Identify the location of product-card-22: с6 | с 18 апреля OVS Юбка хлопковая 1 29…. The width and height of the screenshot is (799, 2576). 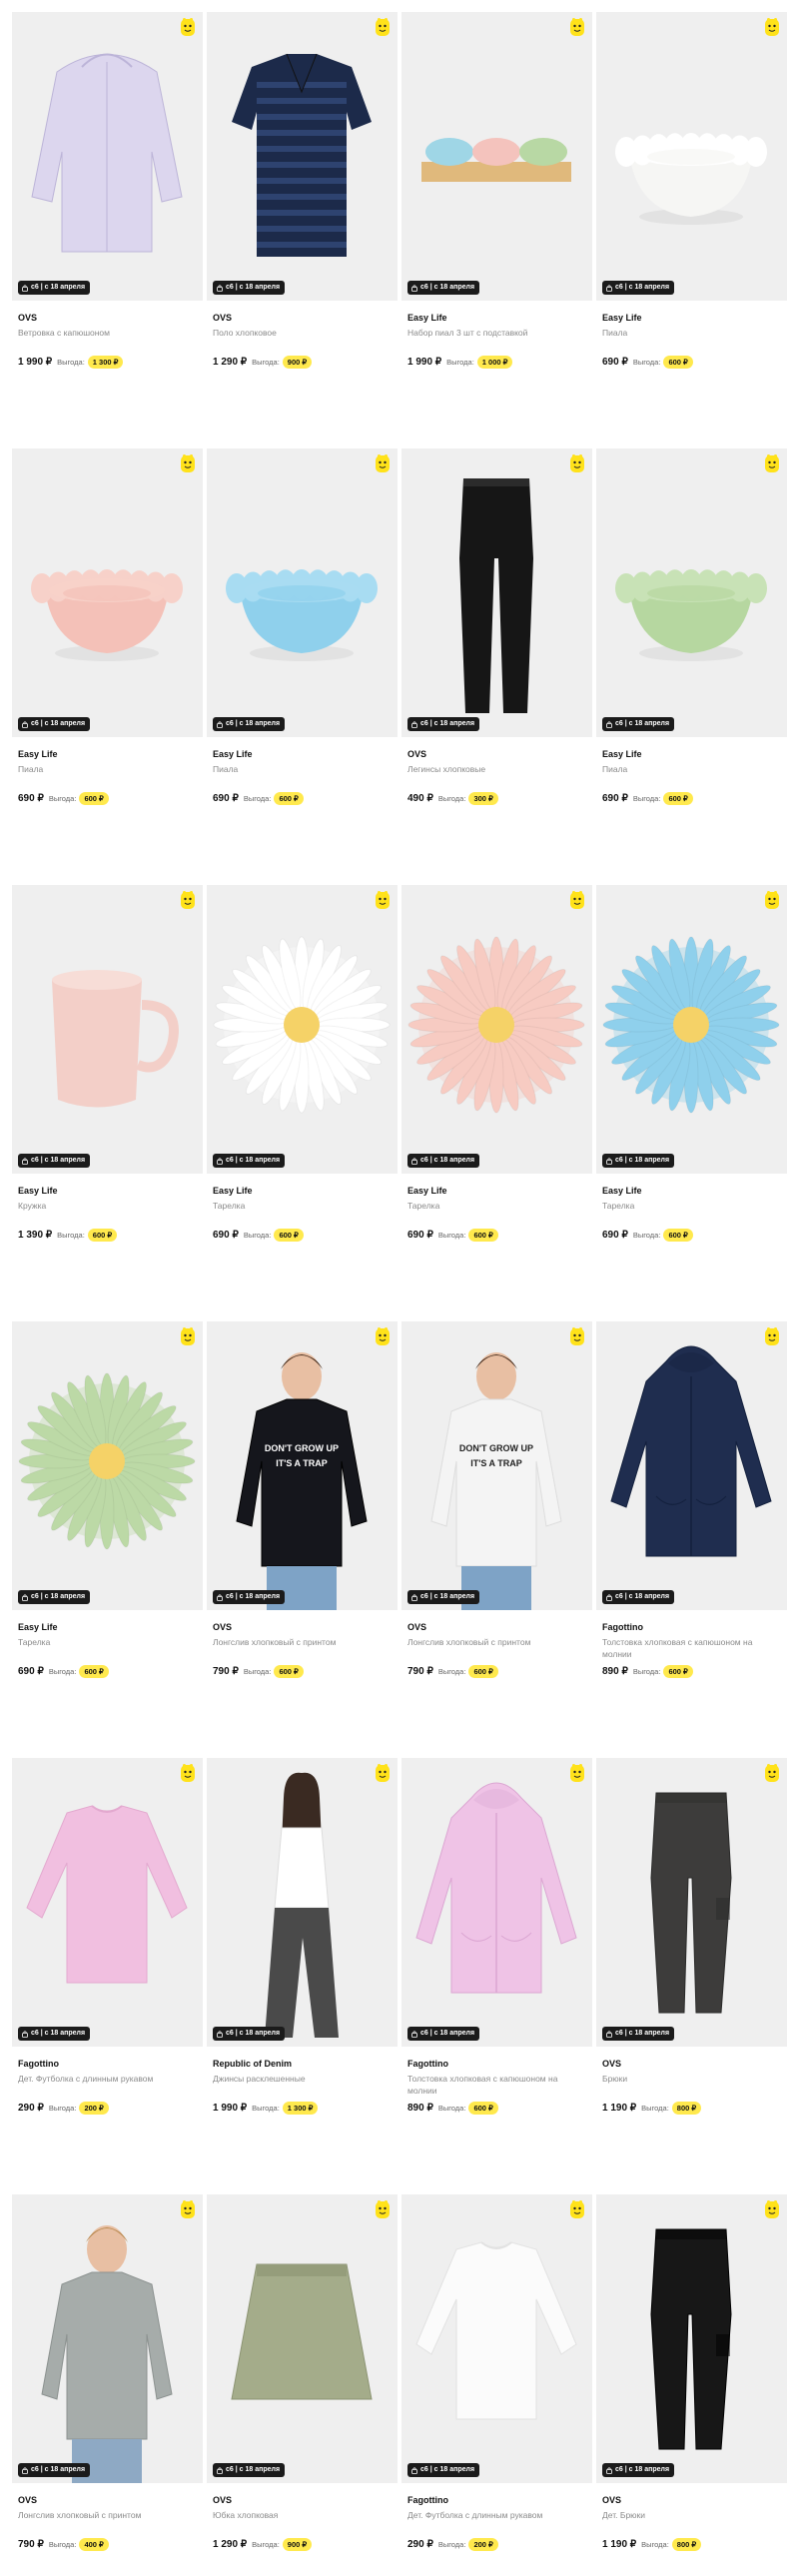
(303, 2385).